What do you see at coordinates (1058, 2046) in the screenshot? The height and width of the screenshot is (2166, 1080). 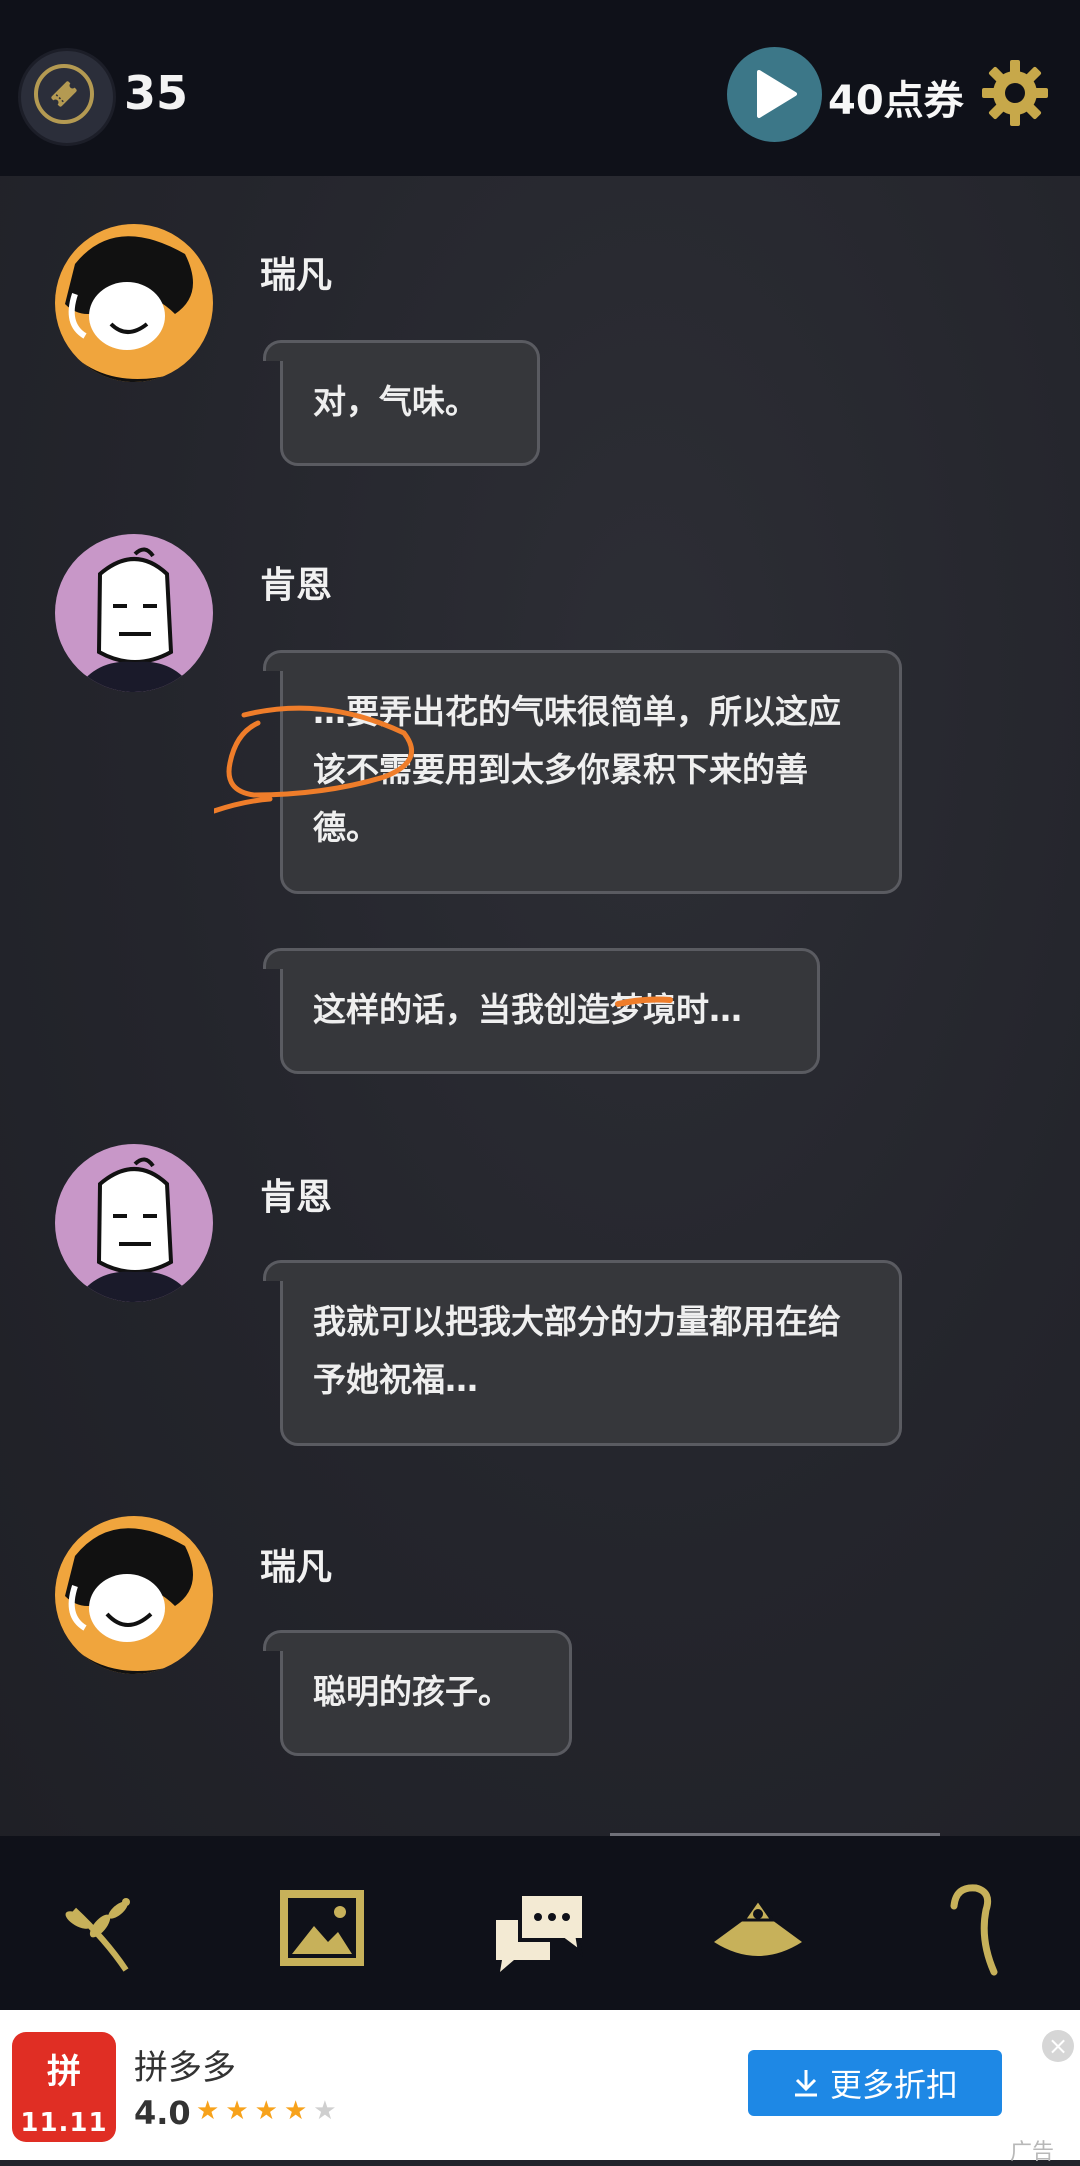 I see `close-ad-icon: ×` at bounding box center [1058, 2046].